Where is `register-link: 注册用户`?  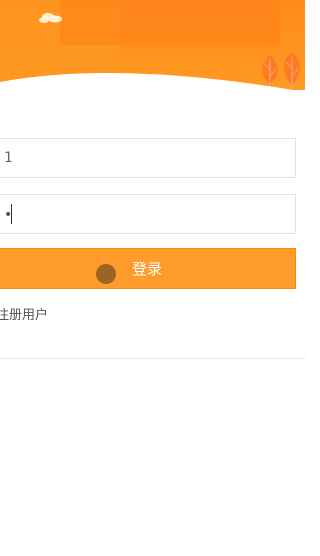
register-link: 注册用户 is located at coordinates (24, 313).